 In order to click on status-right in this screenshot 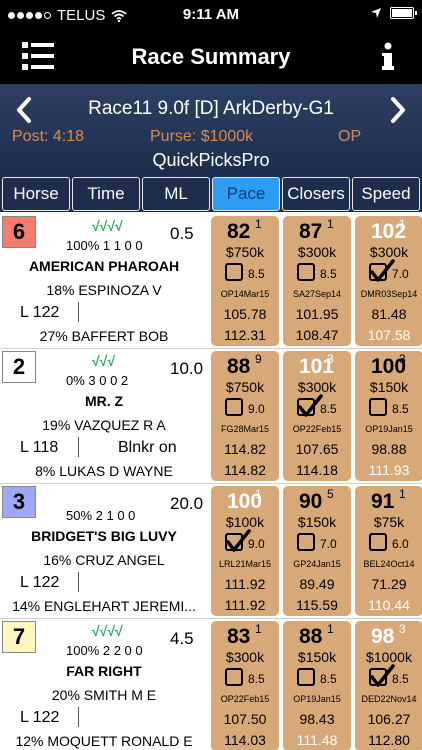, I will do `click(393, 13)`.